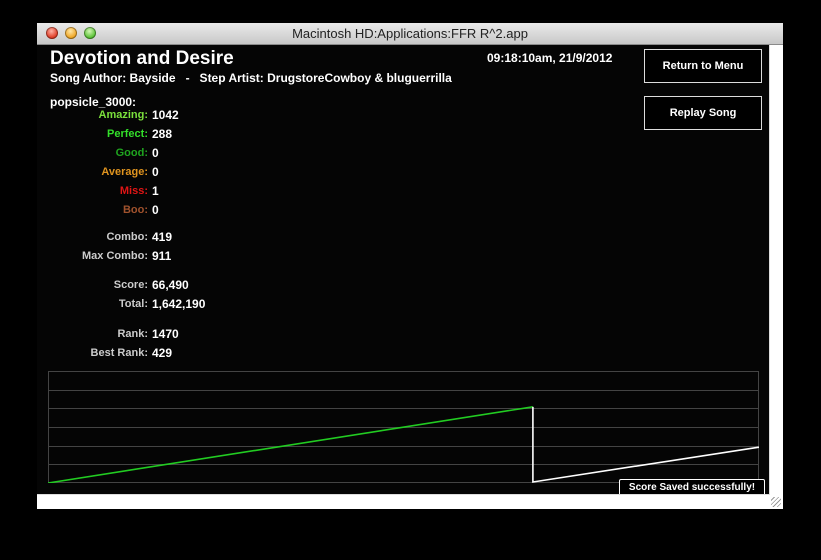 This screenshot has height=560, width=821. What do you see at coordinates (124, 172) in the screenshot?
I see `stat-label: Average:` at bounding box center [124, 172].